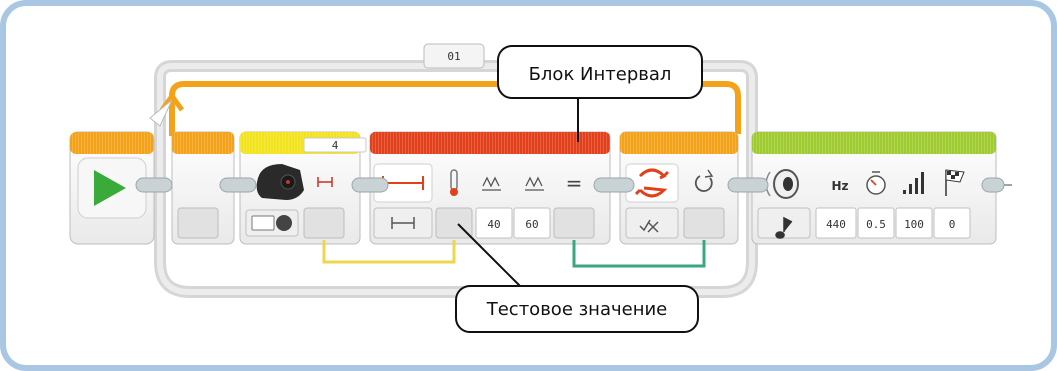 Image resolution: width=1057 pixels, height=371 pixels. Describe the element at coordinates (577, 309) in the screenshot. I see `callout-test-label: Тестовое значение` at that location.